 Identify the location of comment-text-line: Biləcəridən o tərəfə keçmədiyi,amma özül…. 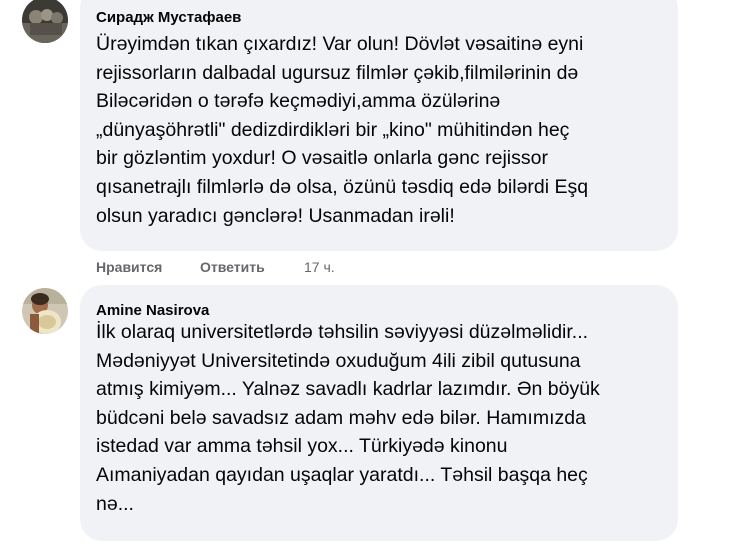
(298, 101).